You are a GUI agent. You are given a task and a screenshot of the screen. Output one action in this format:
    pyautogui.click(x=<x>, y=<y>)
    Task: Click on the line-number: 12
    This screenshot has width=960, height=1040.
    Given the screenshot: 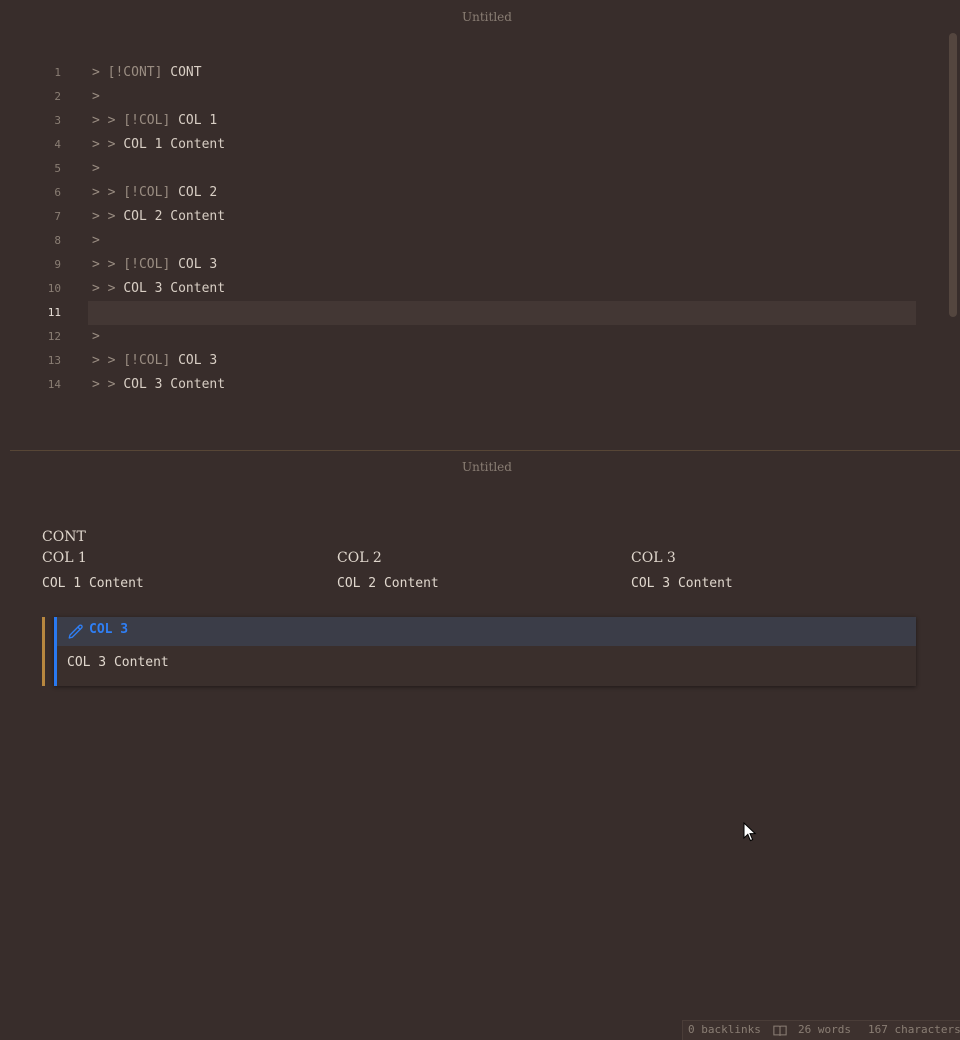 What is the action you would take?
    pyautogui.click(x=54, y=336)
    